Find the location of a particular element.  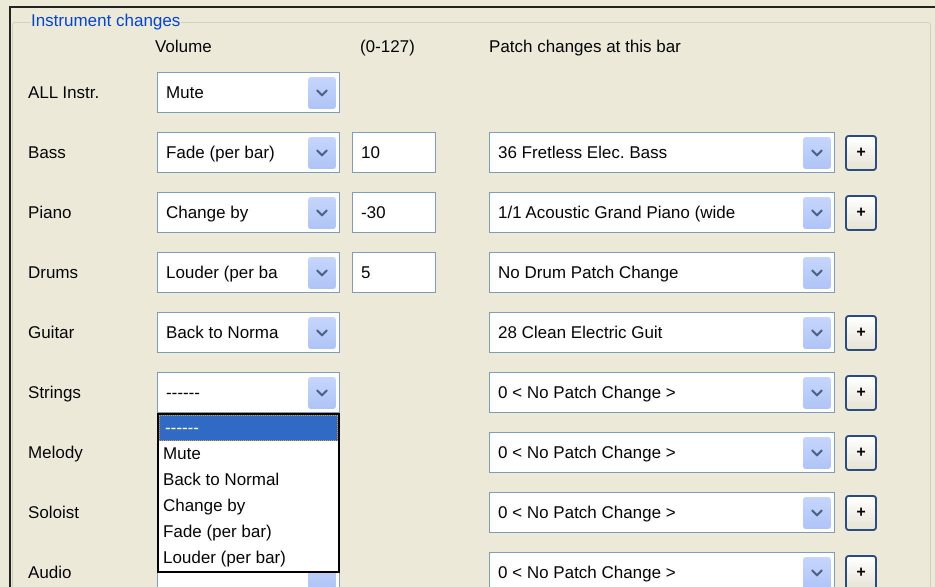

column-header: (0-127) is located at coordinates (388, 47).